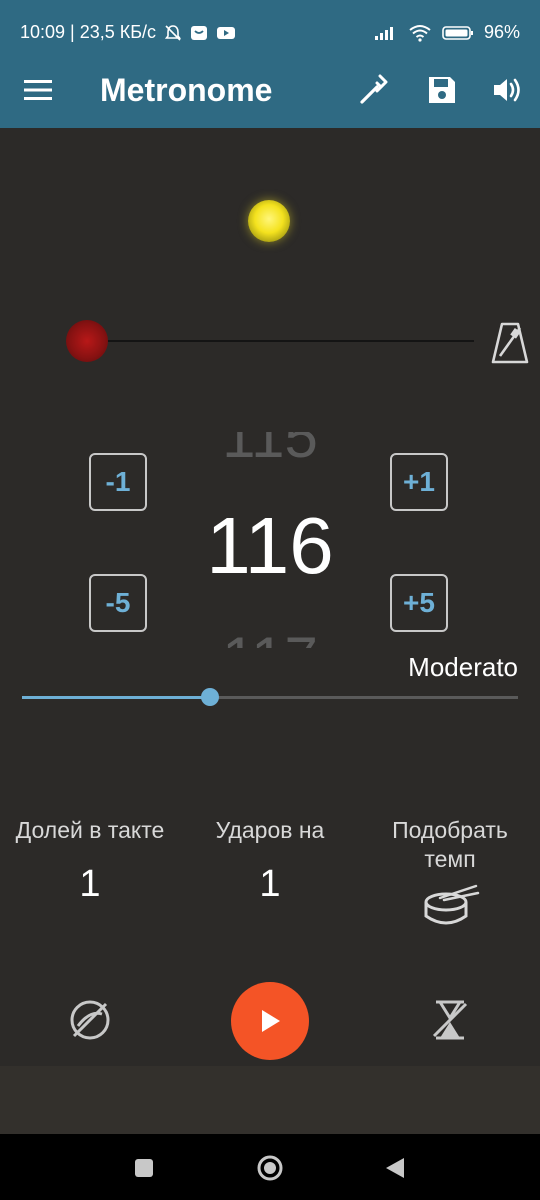  I want to click on tempo-marking: Moderato, so click(463, 667).